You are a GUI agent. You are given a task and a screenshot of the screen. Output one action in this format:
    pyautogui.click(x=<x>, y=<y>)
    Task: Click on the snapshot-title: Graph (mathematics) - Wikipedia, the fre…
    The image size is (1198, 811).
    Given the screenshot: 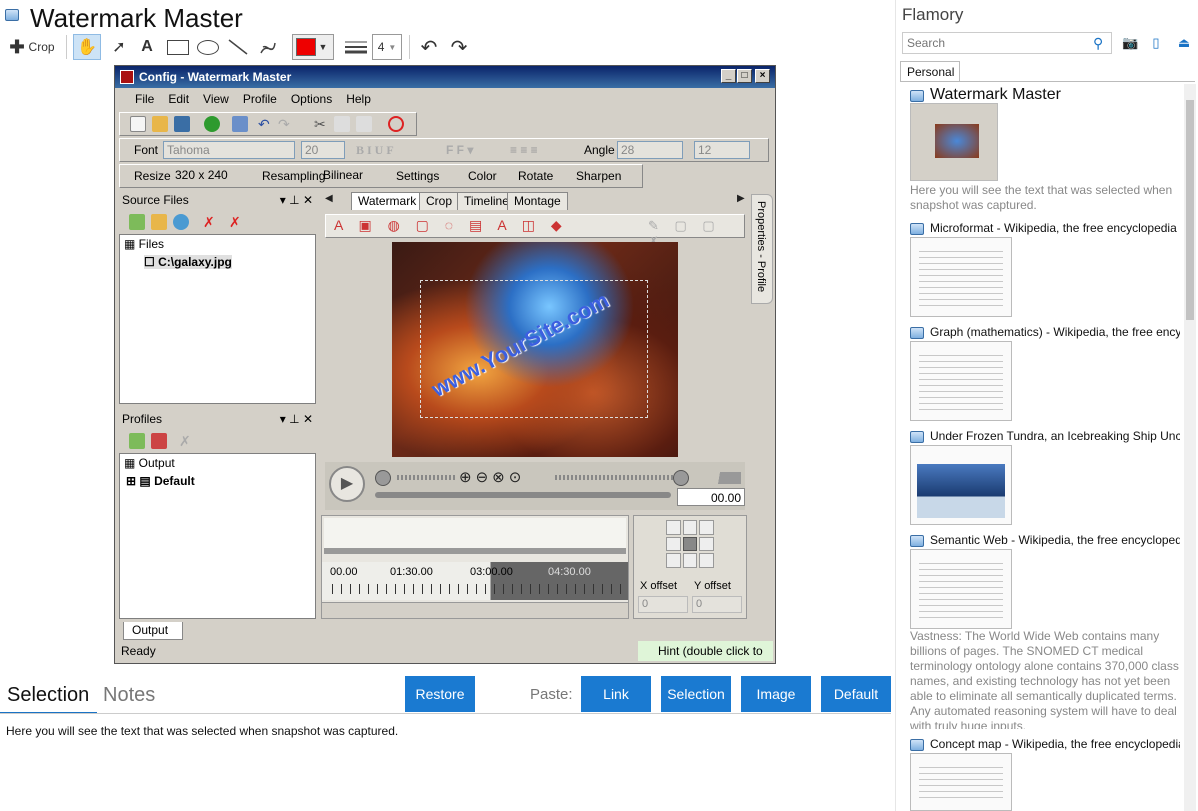 What is the action you would take?
    pyautogui.click(x=1055, y=332)
    